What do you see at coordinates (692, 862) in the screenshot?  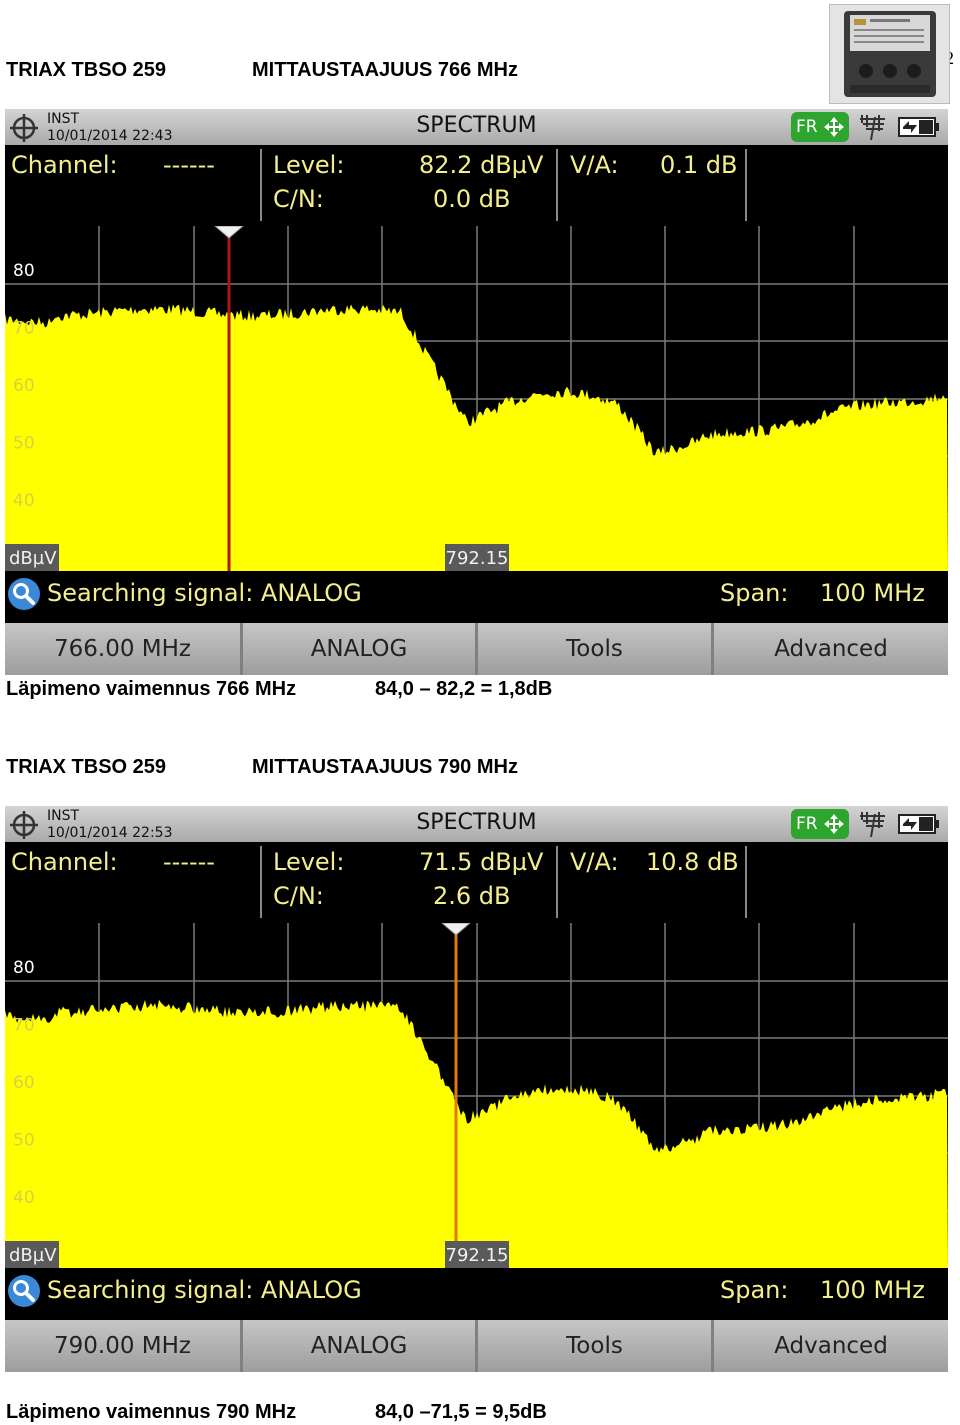 I see `va-value: 10.8 dB` at bounding box center [692, 862].